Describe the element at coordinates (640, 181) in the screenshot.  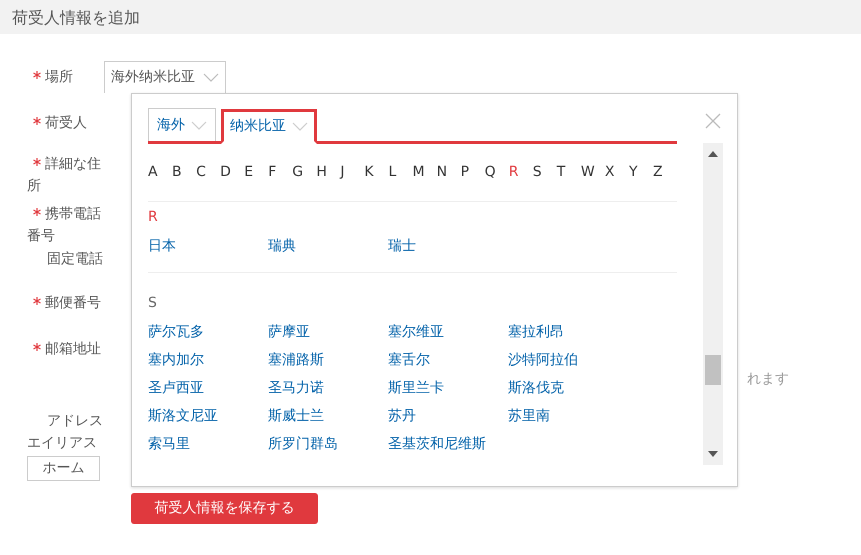
I see `letter-link: Y` at that location.